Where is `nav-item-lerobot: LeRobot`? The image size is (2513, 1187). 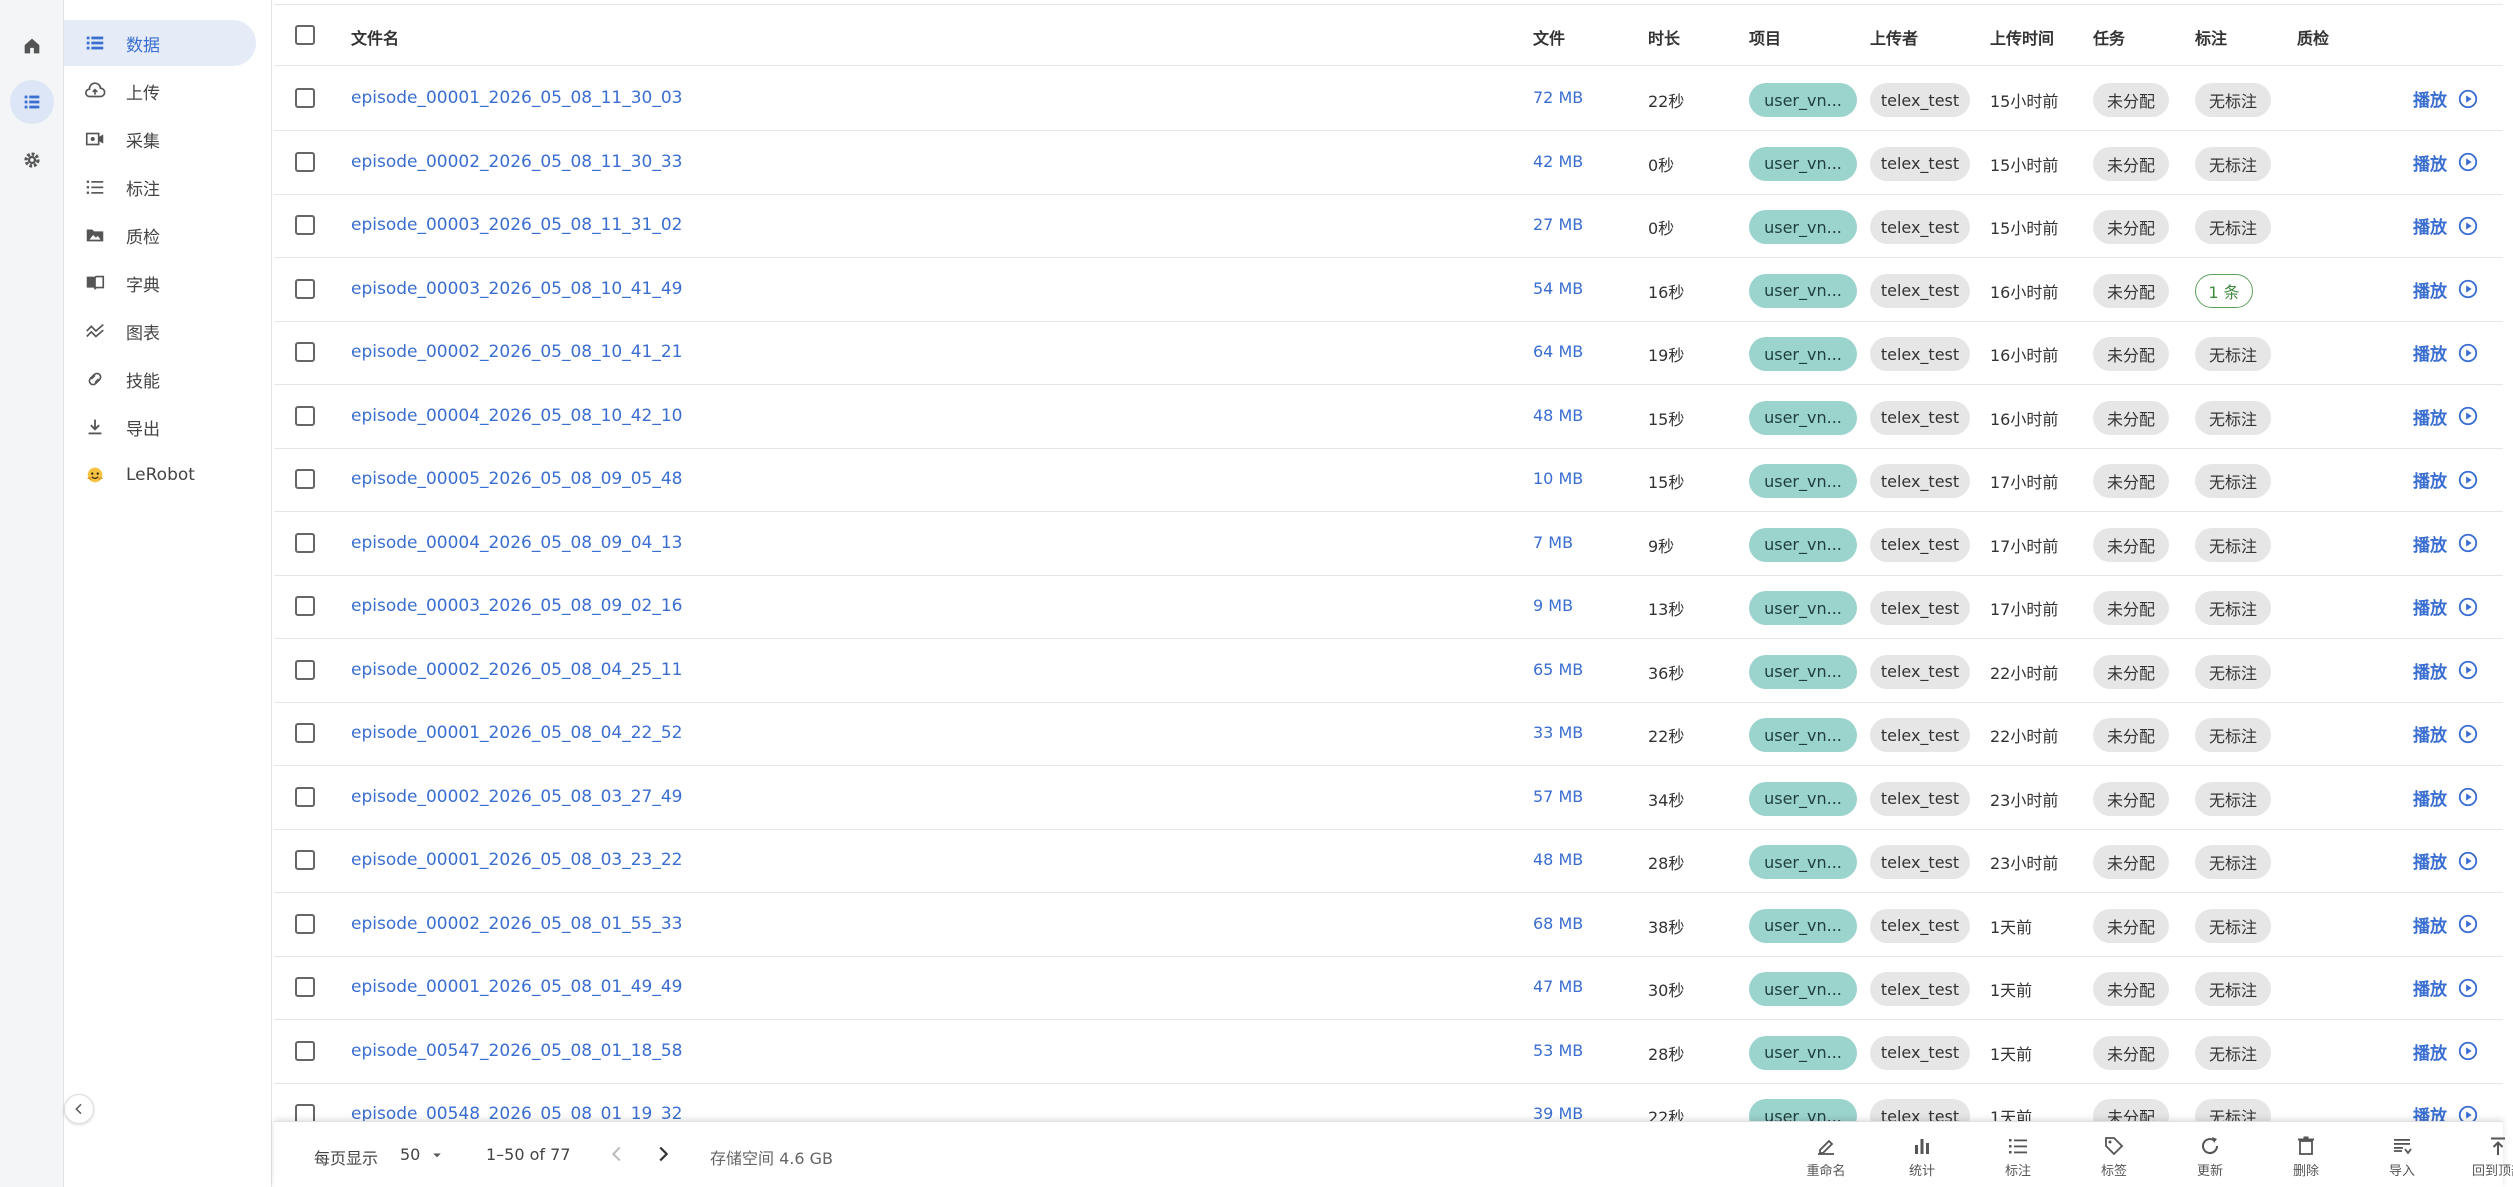
nav-item-lerobot: LeRobot is located at coordinates (160, 475).